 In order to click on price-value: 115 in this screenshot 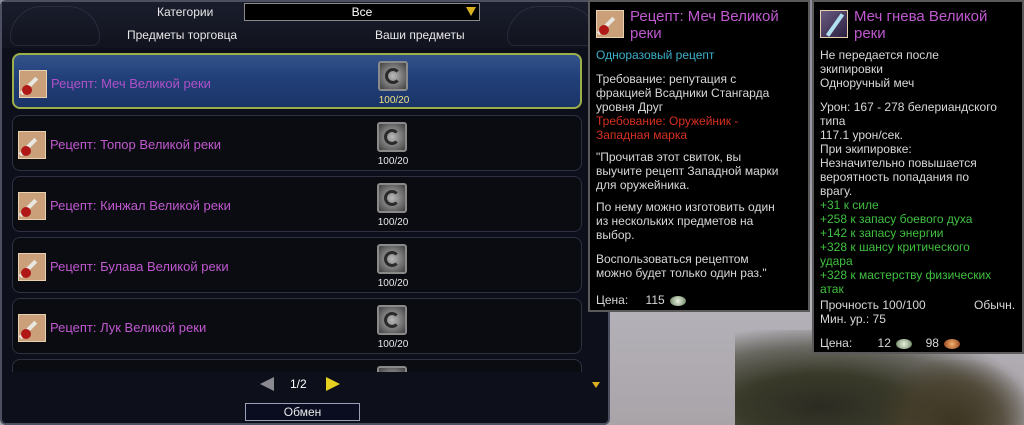, I will do `click(655, 300)`.